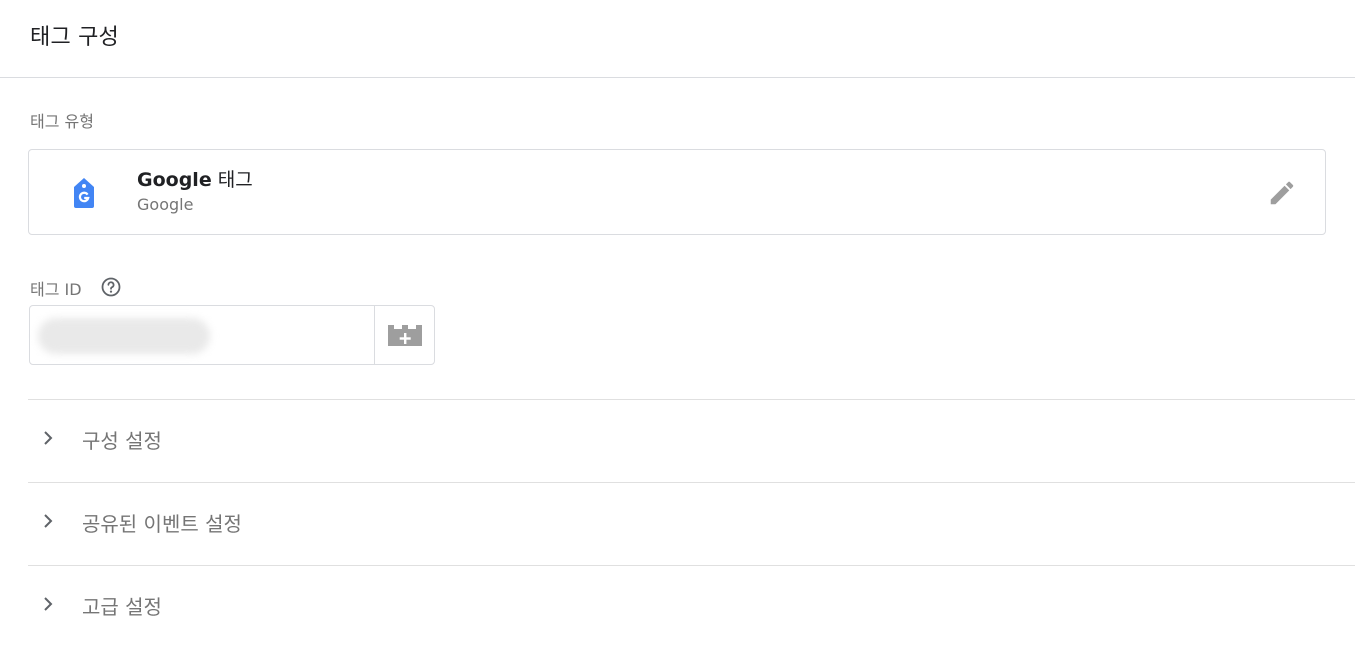 This screenshot has width=1355, height=648. I want to click on help-circle-icon, so click(111, 287).